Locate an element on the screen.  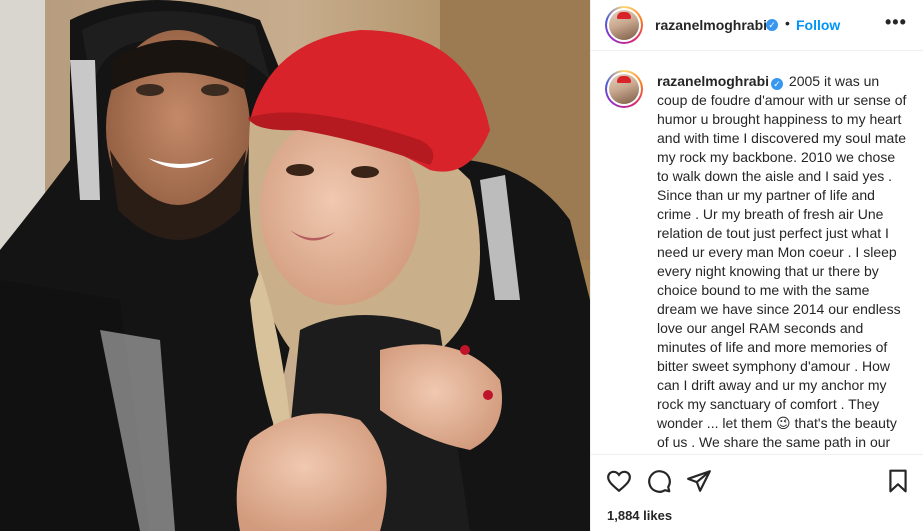
caption-username: razanelmoghrabi is located at coordinates (713, 81).